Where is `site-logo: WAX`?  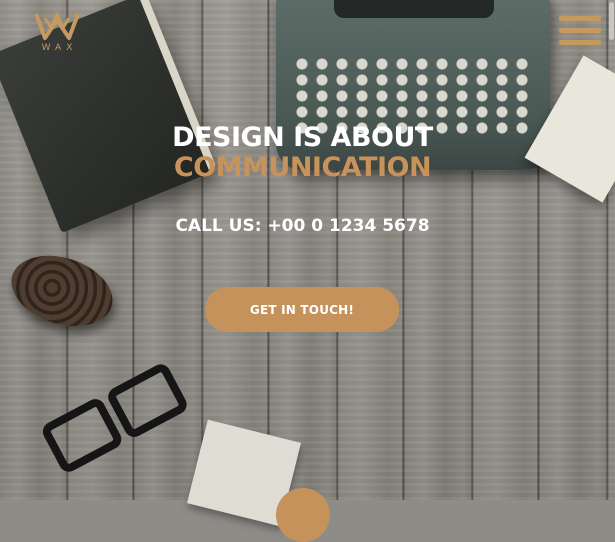
site-logo: WAX is located at coordinates (57, 36).